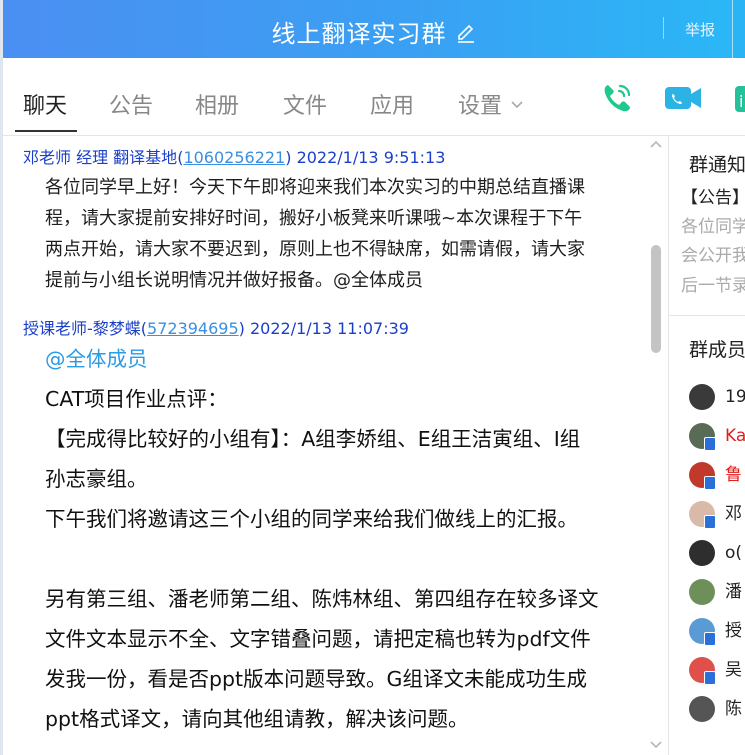 The width and height of the screenshot is (745, 755). I want to click on member-name: 陈, so click(733, 709).